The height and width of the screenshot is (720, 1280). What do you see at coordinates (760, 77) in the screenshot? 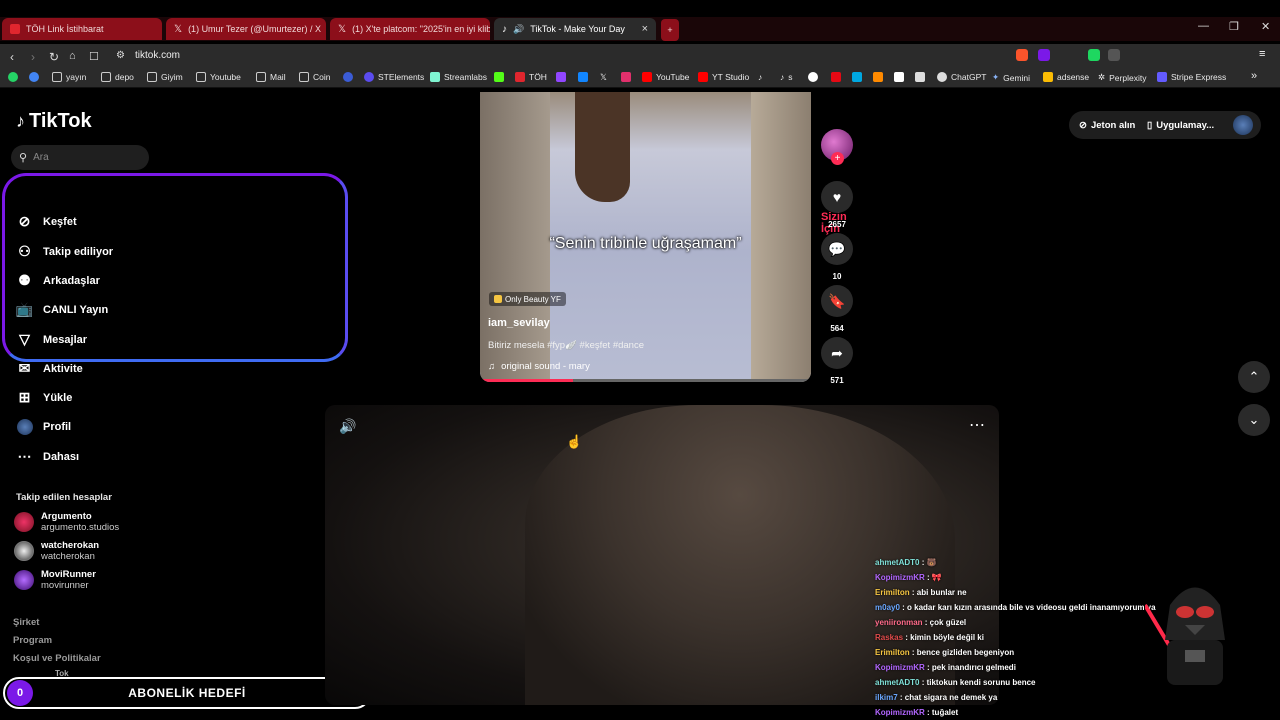
I see `bookmark-tiktok: ♪` at bounding box center [760, 77].